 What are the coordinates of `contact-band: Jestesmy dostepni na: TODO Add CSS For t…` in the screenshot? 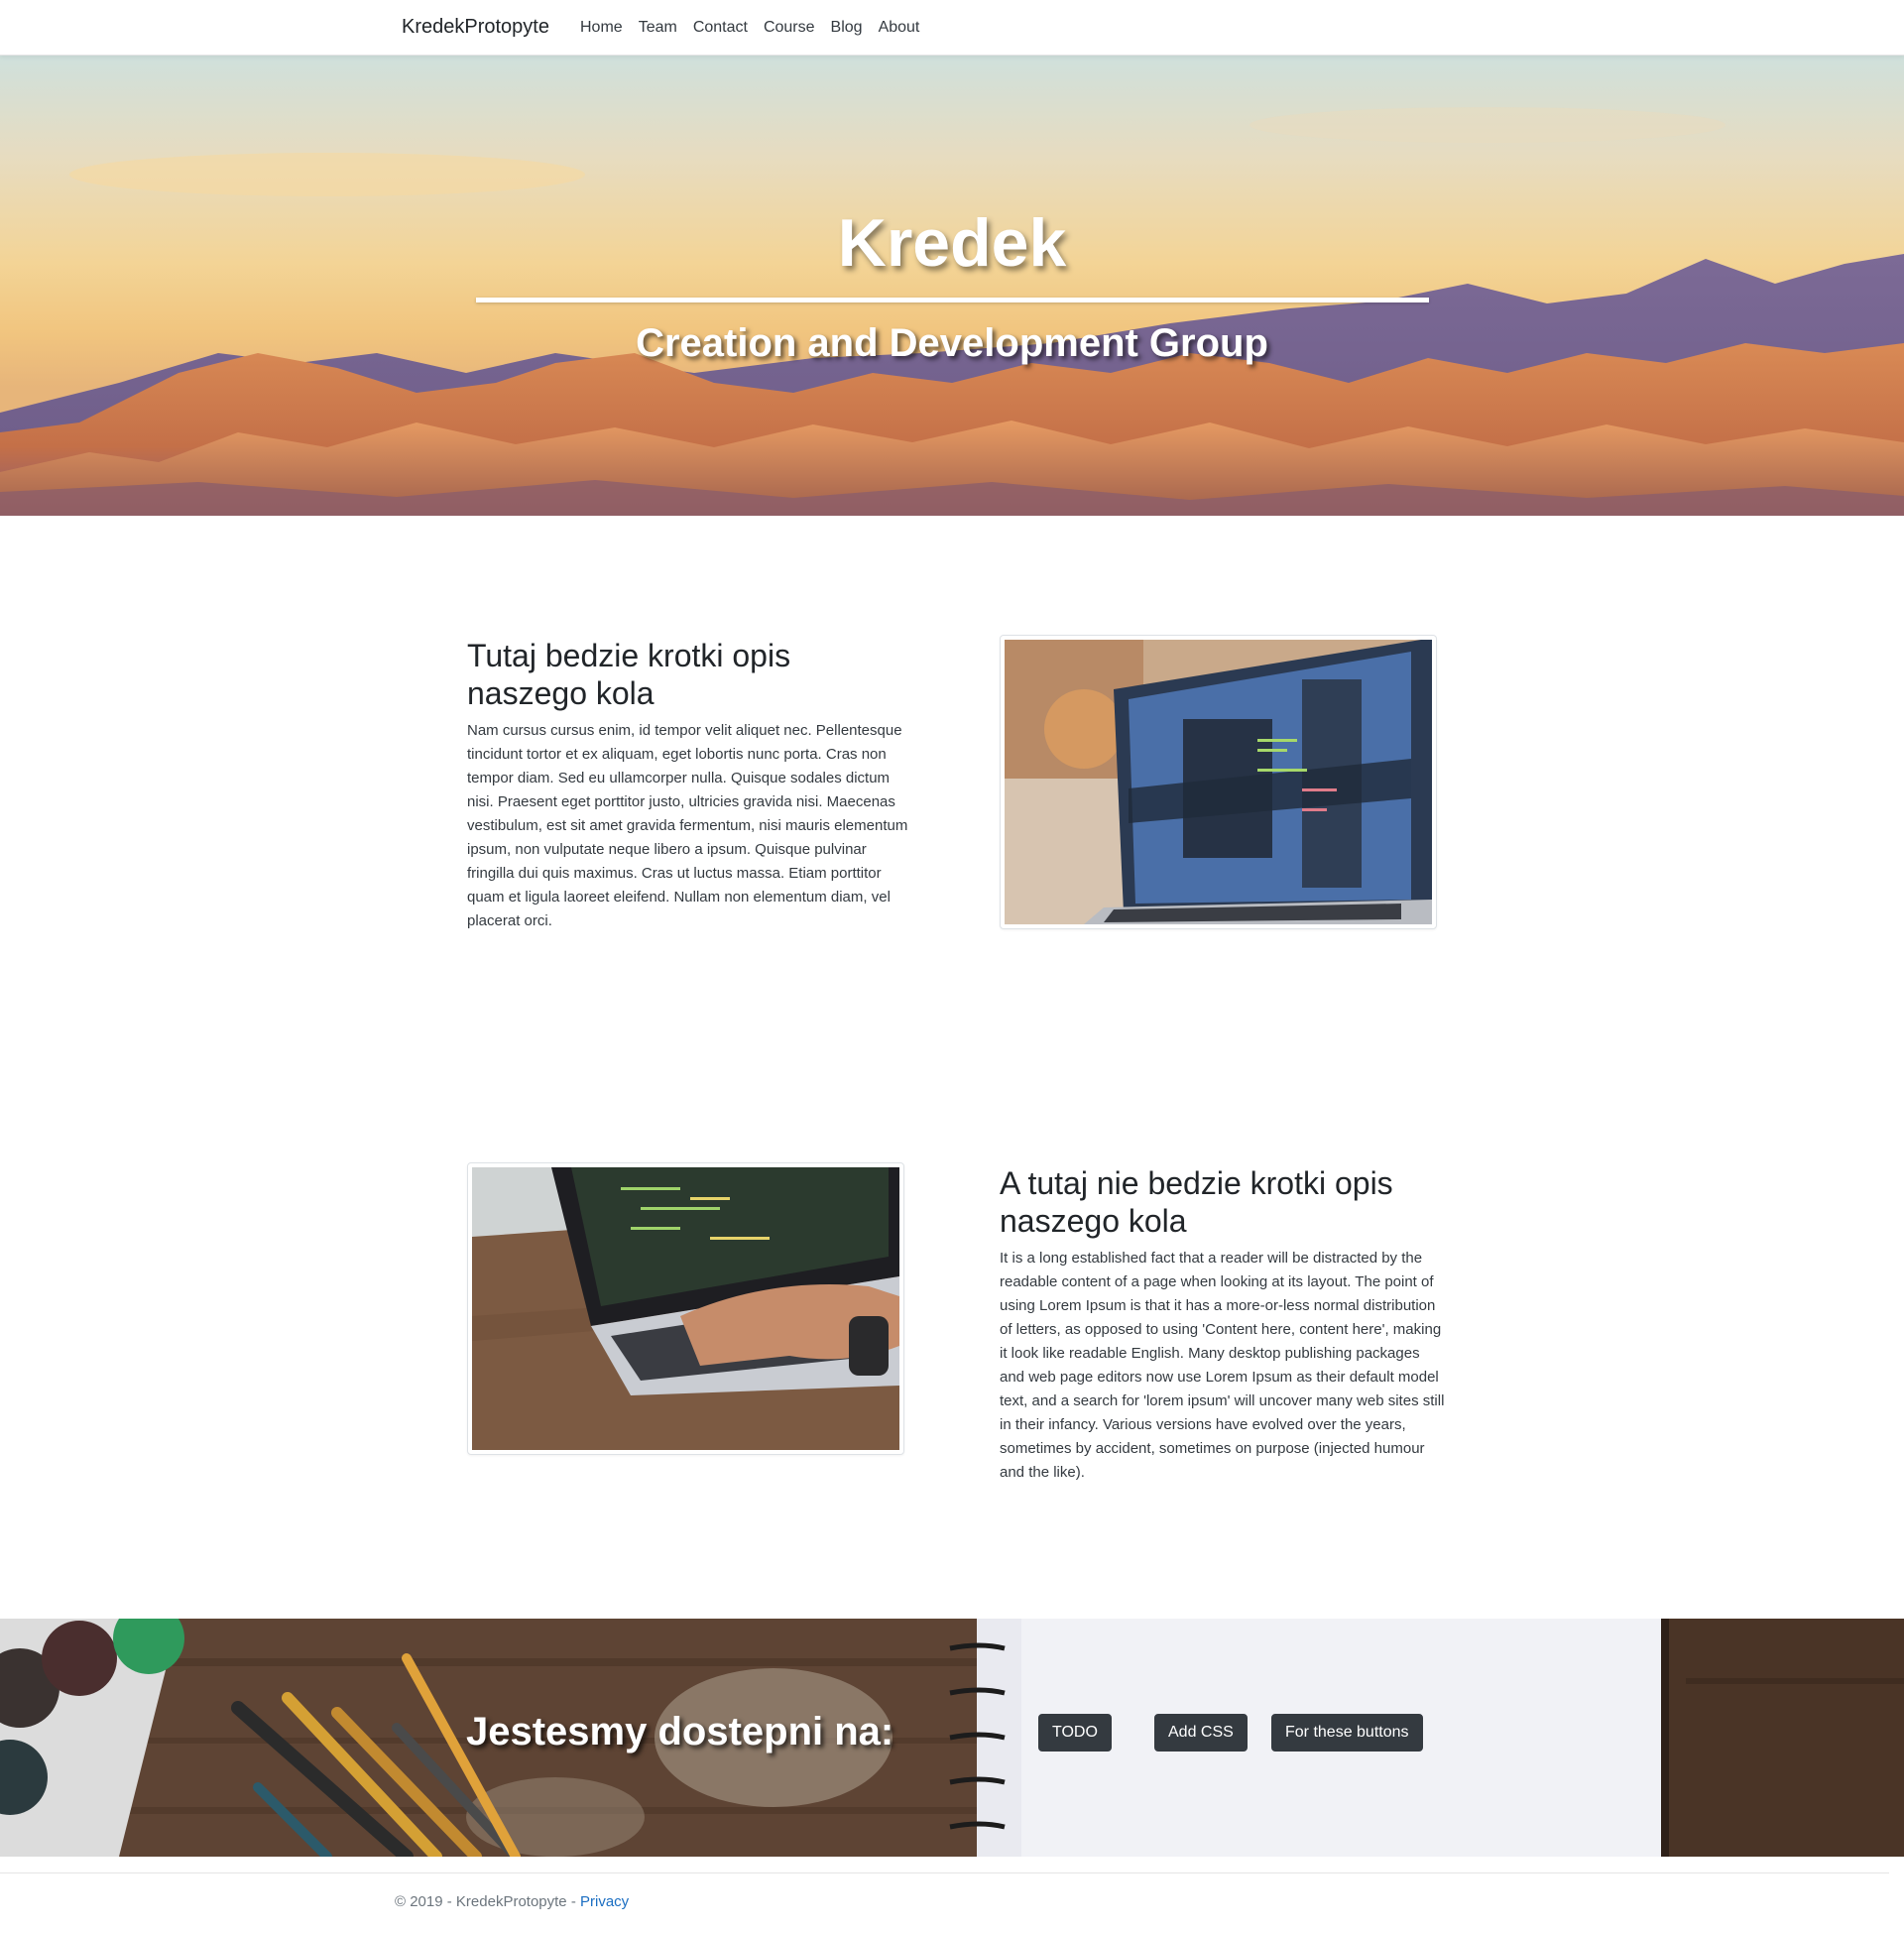 It's located at (952, 1738).